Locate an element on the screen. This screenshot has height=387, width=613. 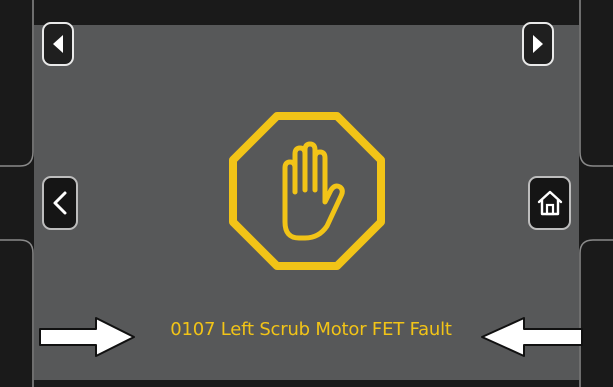
home-button is located at coordinates (549, 203).